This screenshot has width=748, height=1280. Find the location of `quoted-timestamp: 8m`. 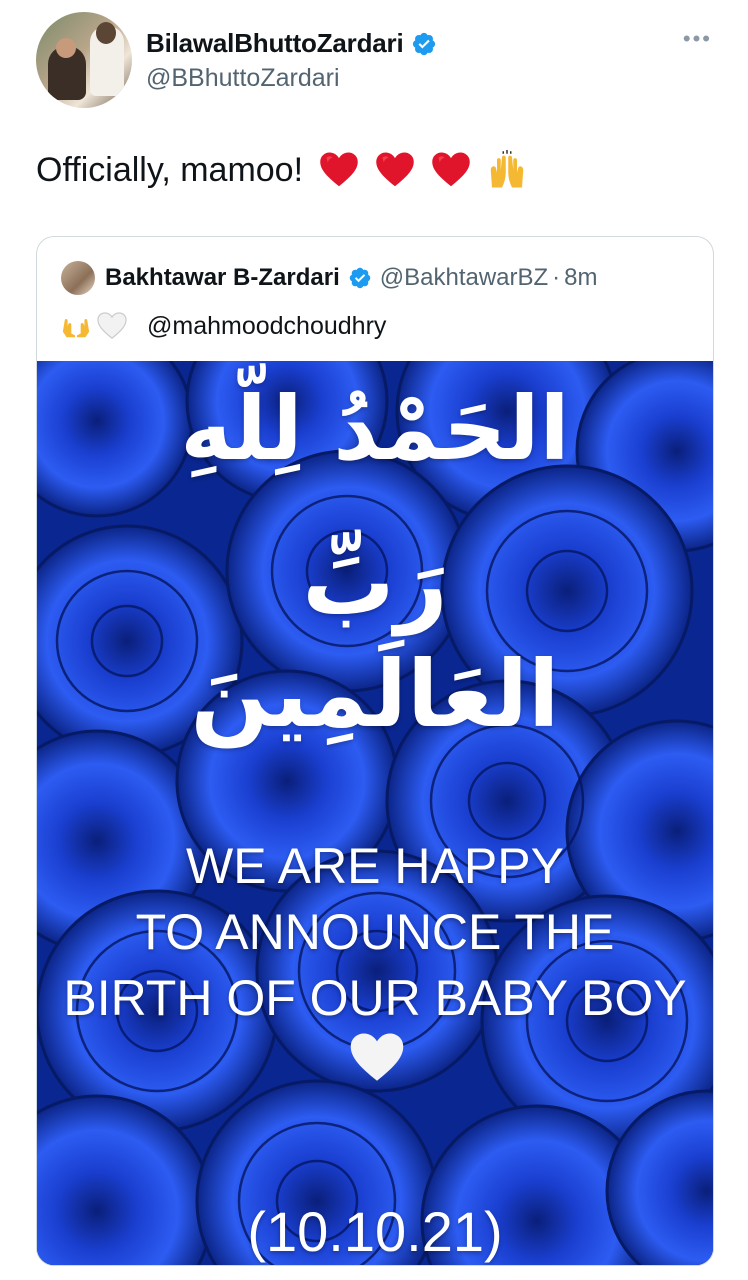

quoted-timestamp: 8m is located at coordinates (580, 278).